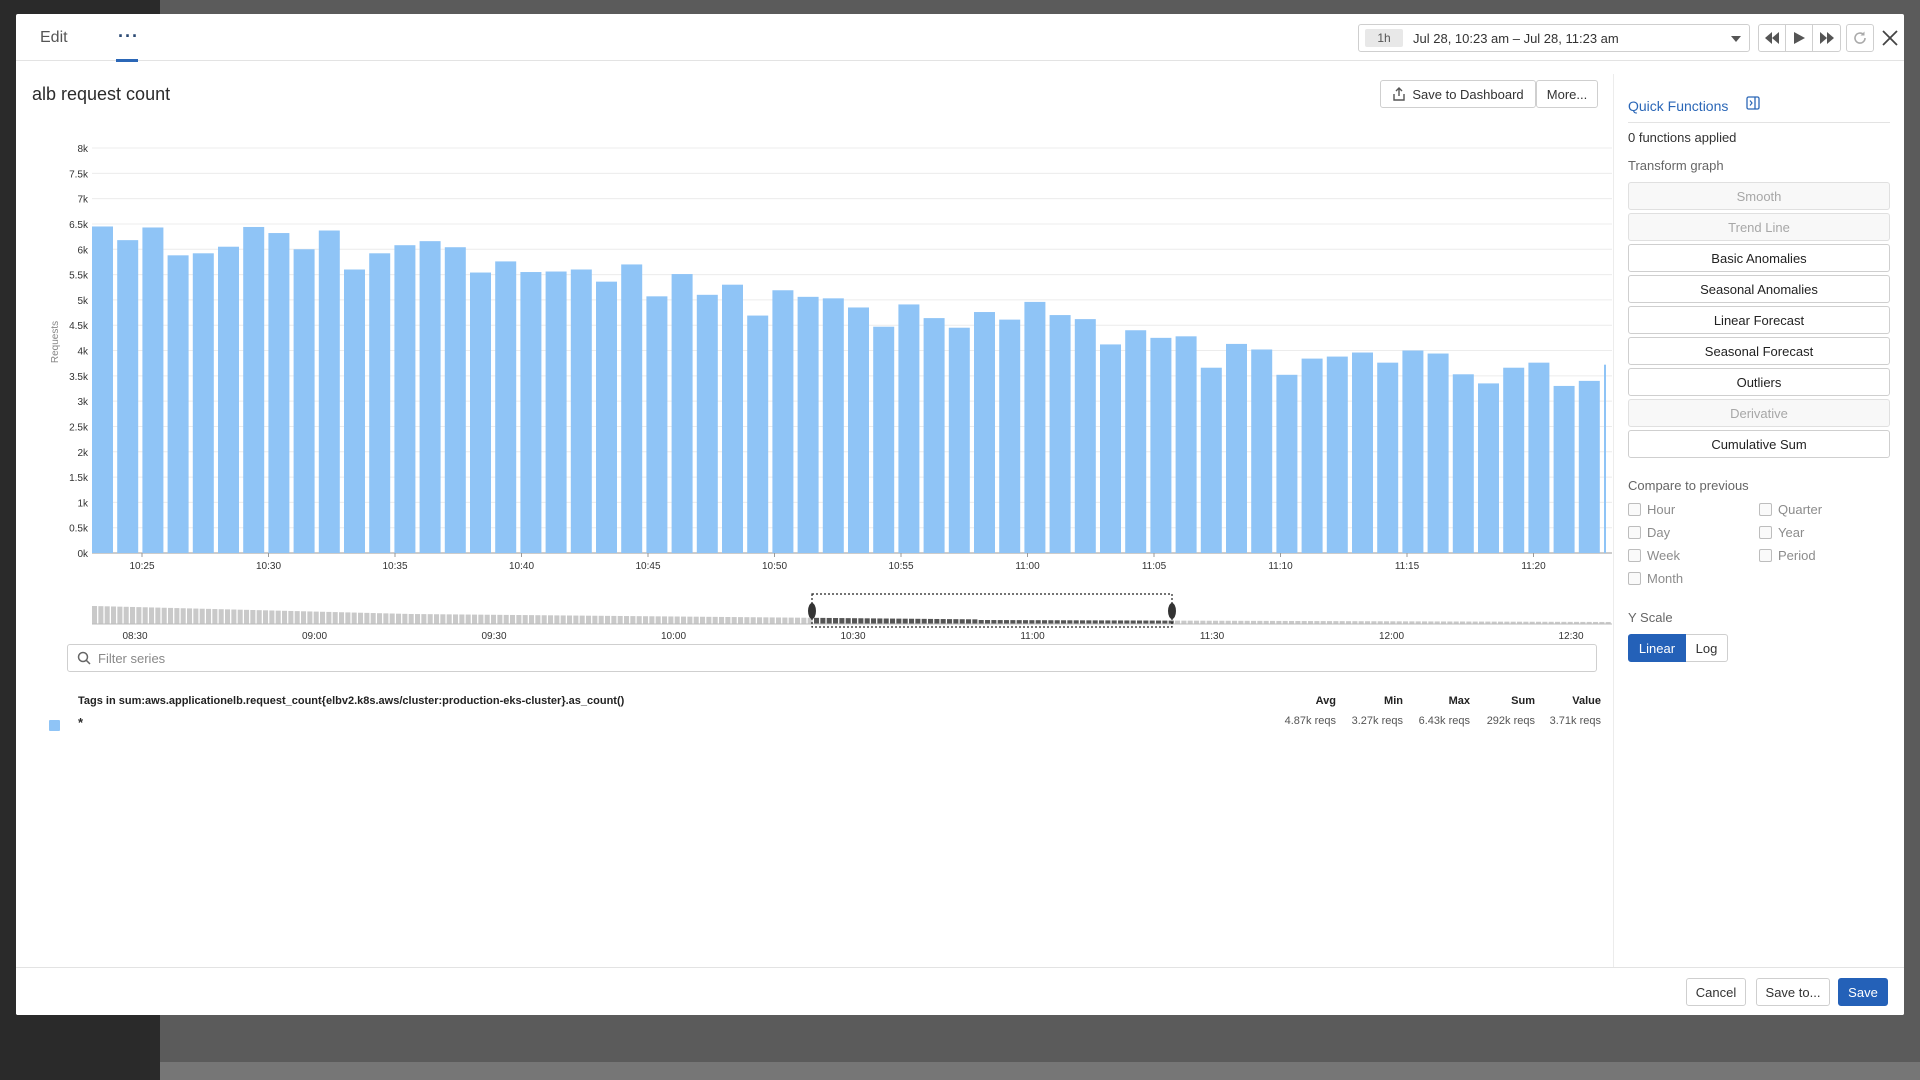 The width and height of the screenshot is (1920, 1080). What do you see at coordinates (1799, 38) in the screenshot?
I see `play-button` at bounding box center [1799, 38].